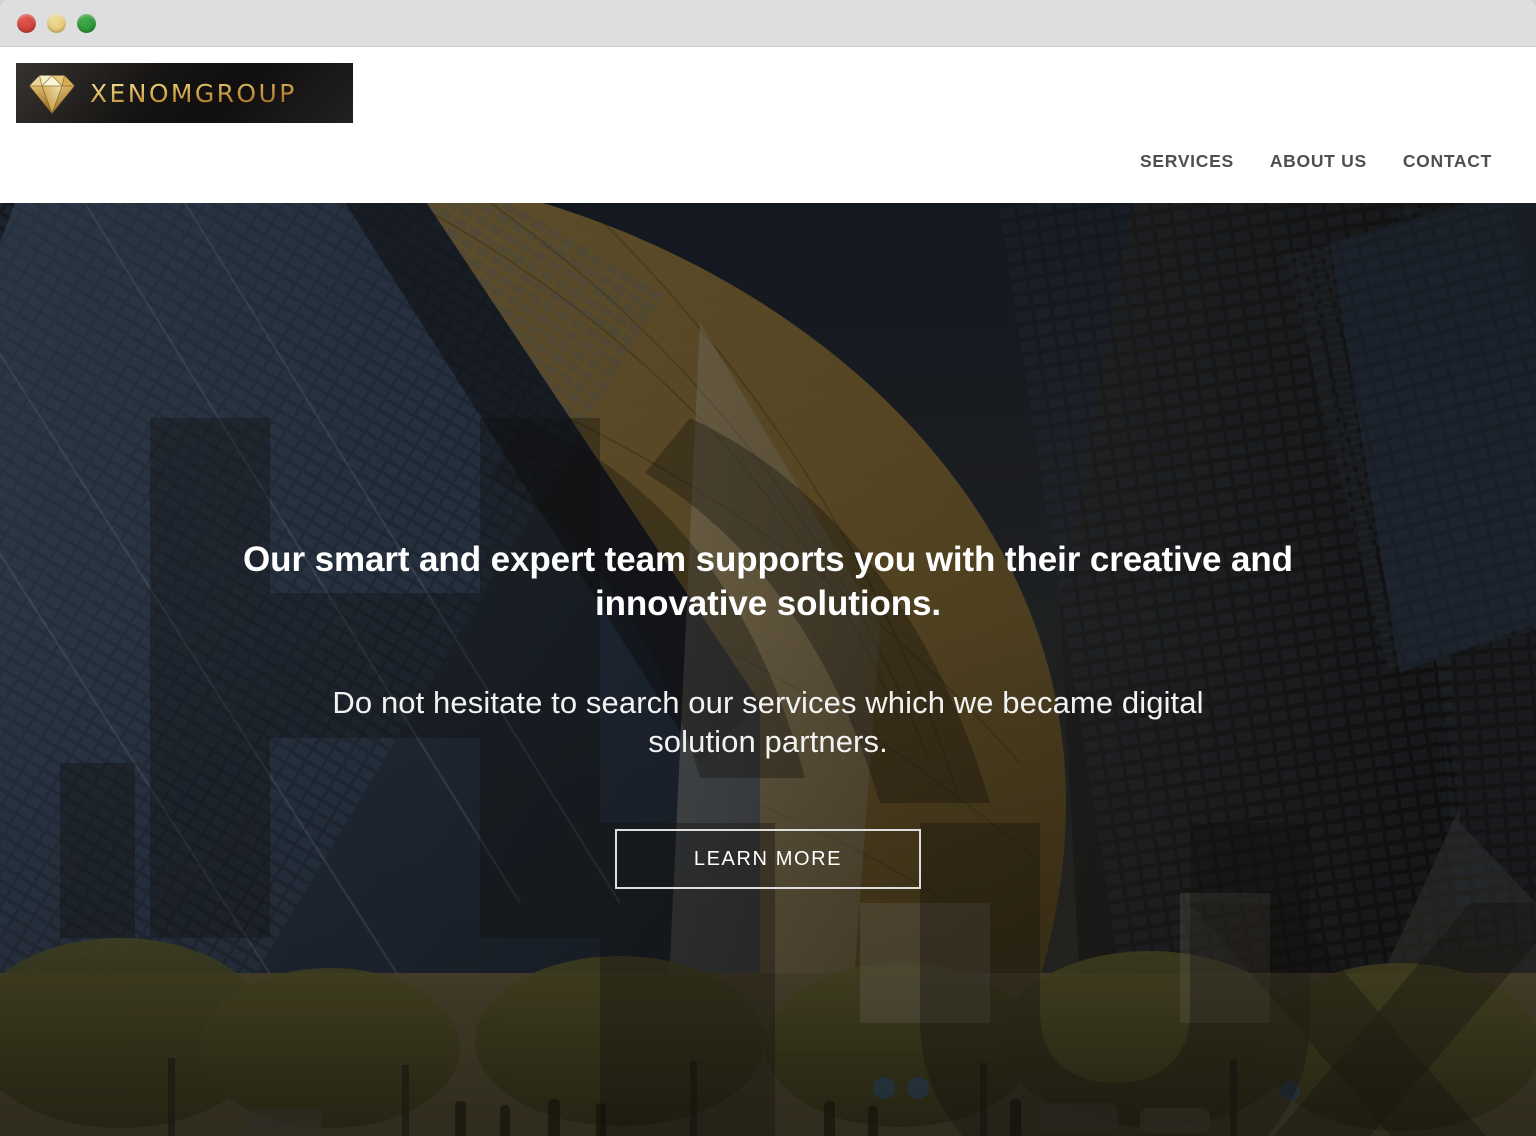 The image size is (1536, 1136). What do you see at coordinates (1447, 161) in the screenshot?
I see `nav-item-contact: CONTACT` at bounding box center [1447, 161].